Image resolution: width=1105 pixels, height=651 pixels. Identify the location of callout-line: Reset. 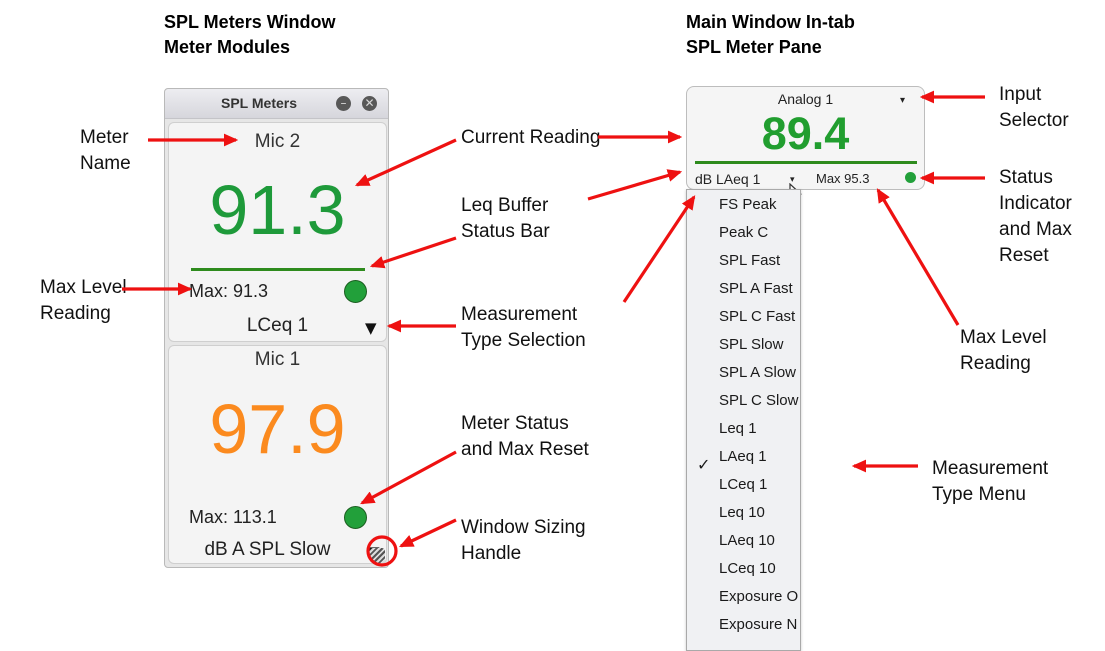
(1024, 255).